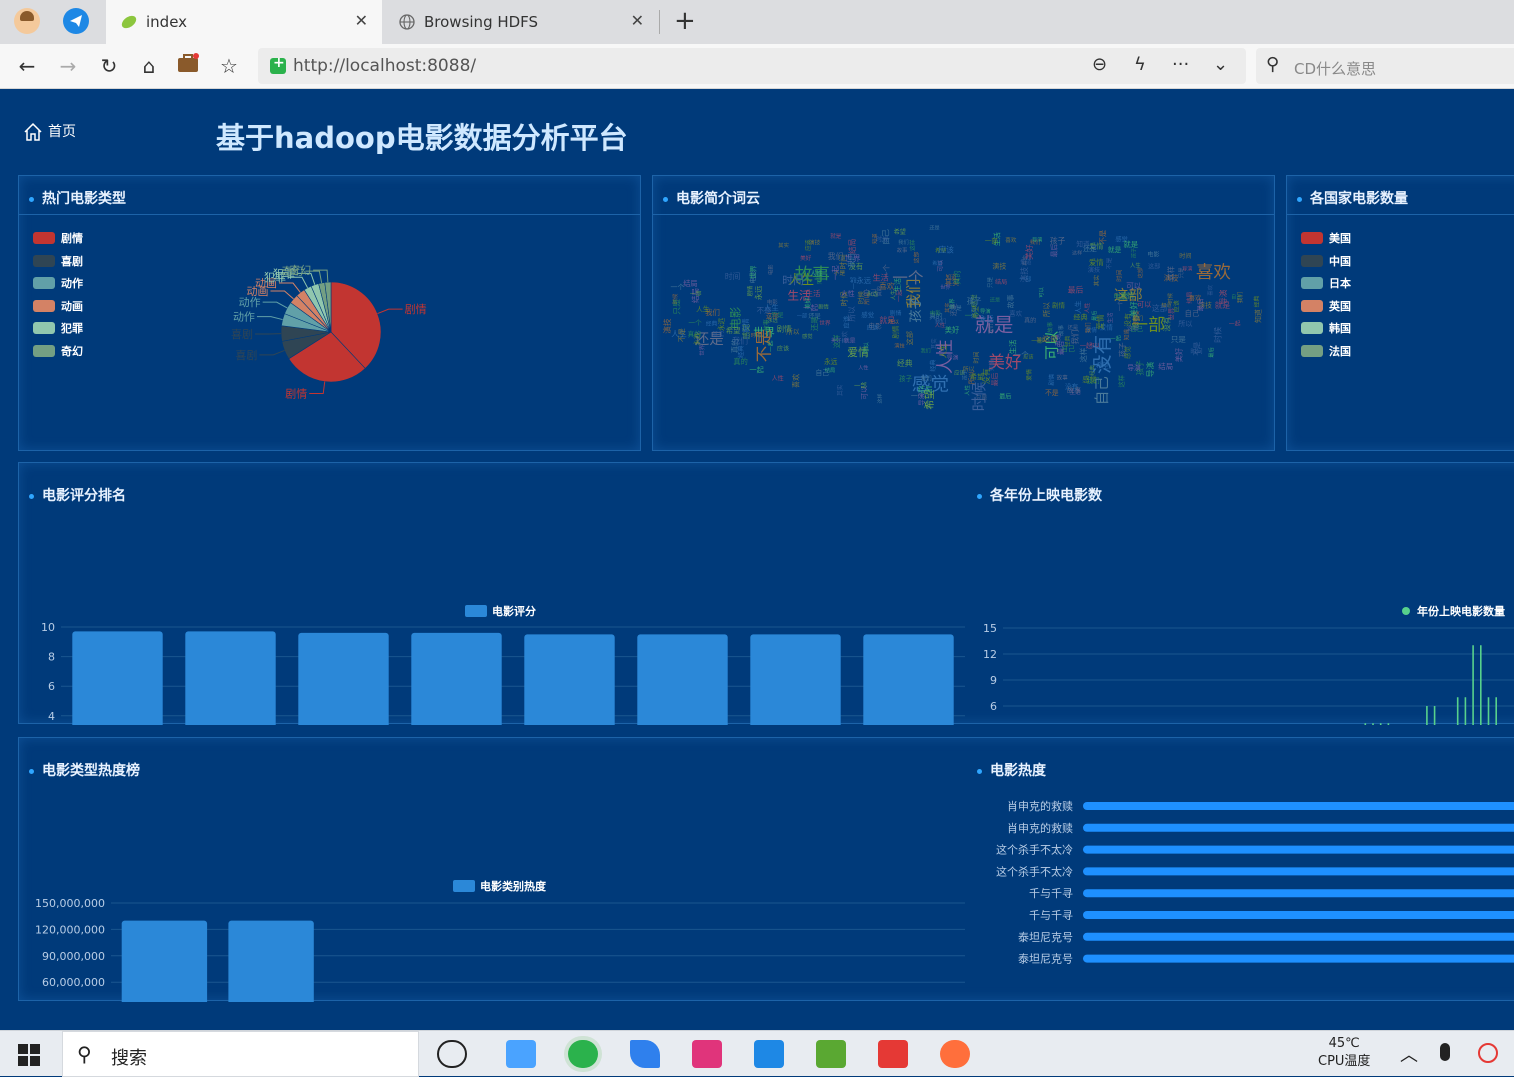 The height and width of the screenshot is (1077, 1514). What do you see at coordinates (685, 21) in the screenshot?
I see `new-tab-button: +` at bounding box center [685, 21].